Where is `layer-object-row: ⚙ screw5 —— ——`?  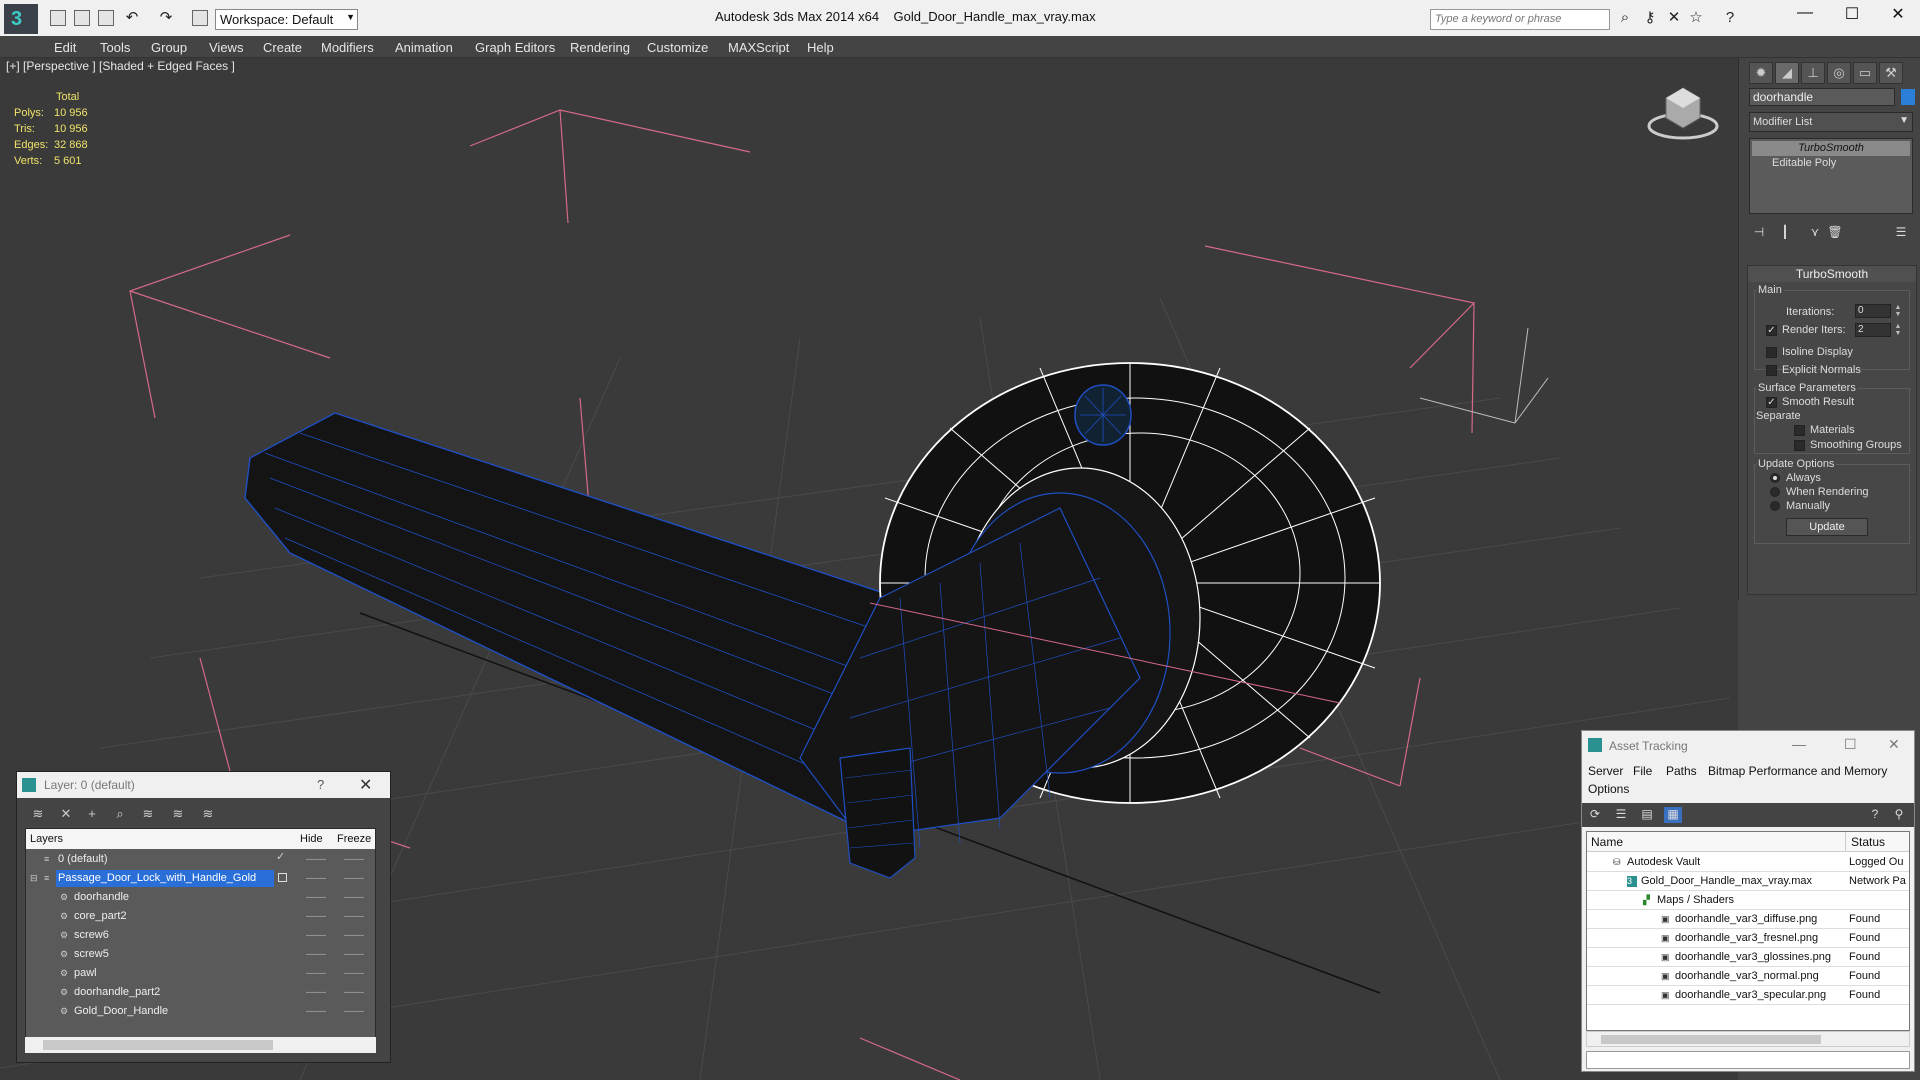
layer-object-row: ⚙ screw5 —— —— is located at coordinates (200, 954).